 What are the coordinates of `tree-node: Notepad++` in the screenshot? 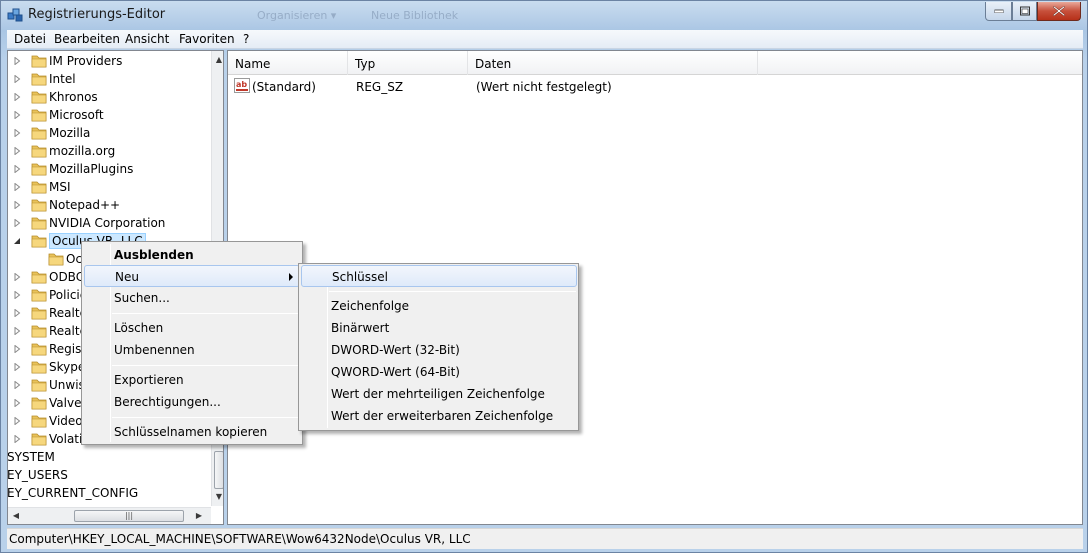 It's located at (114, 205).